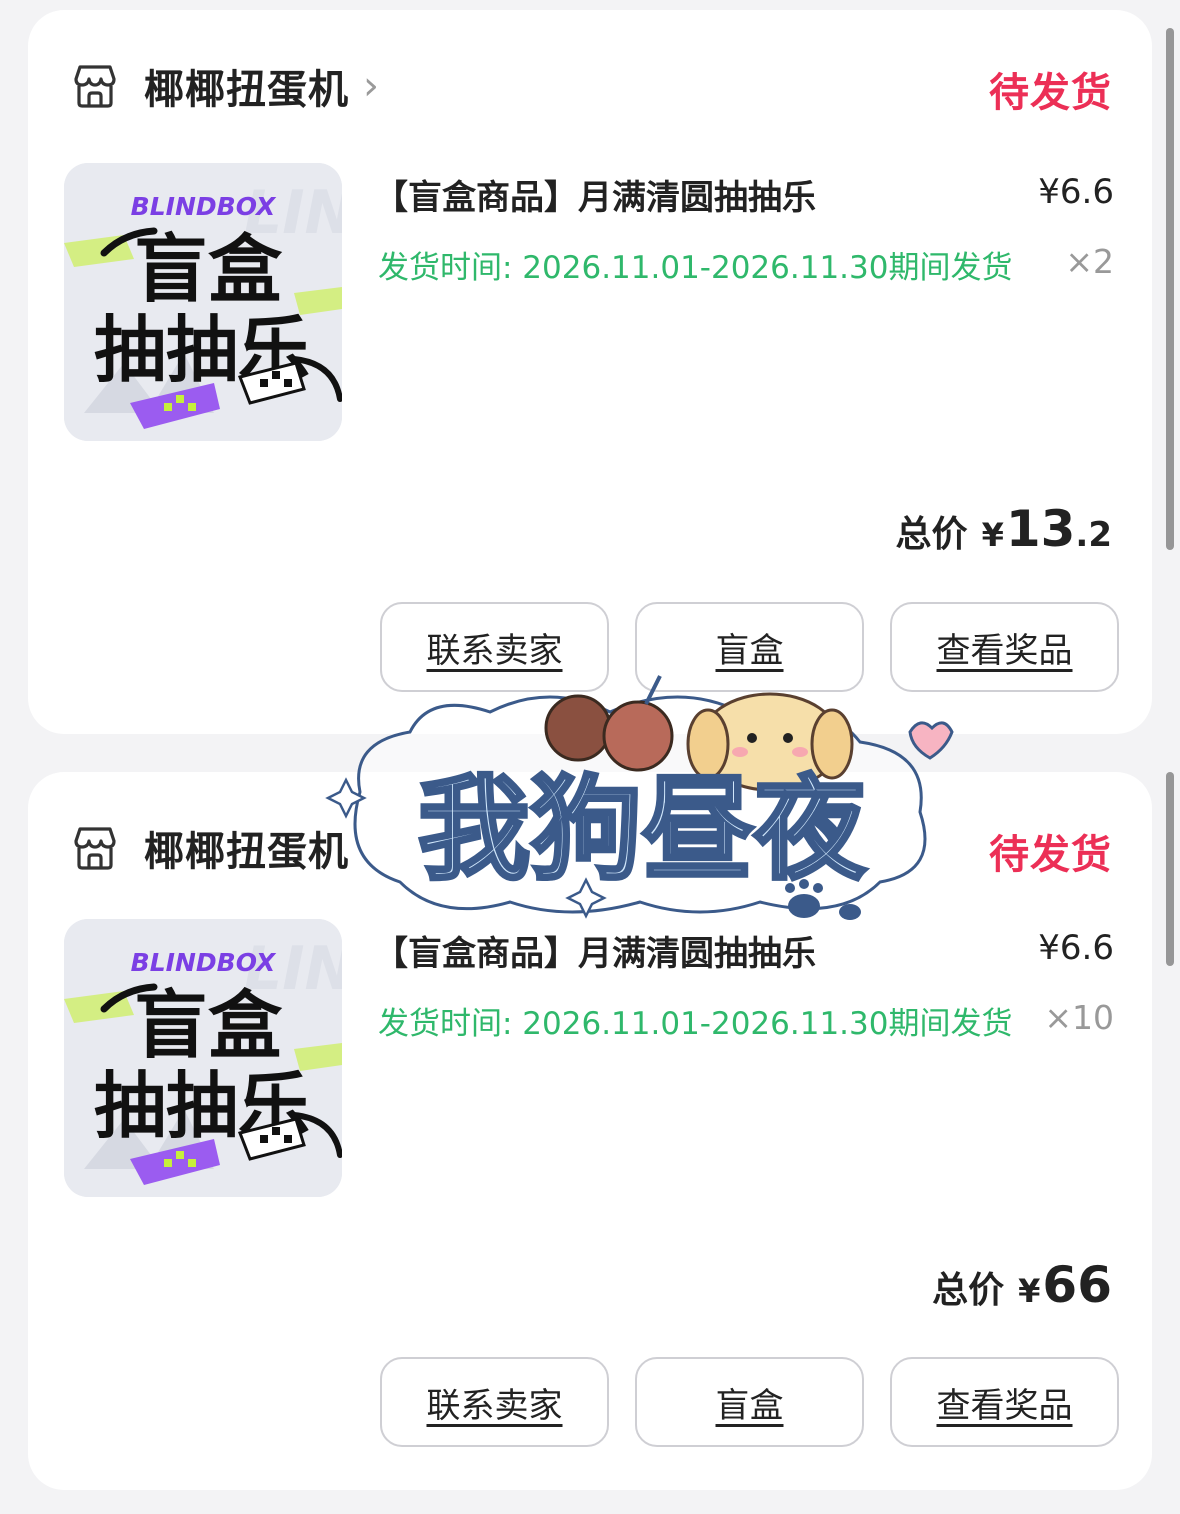 The height and width of the screenshot is (1514, 1180). I want to click on quantity: ×10, so click(1079, 1017).